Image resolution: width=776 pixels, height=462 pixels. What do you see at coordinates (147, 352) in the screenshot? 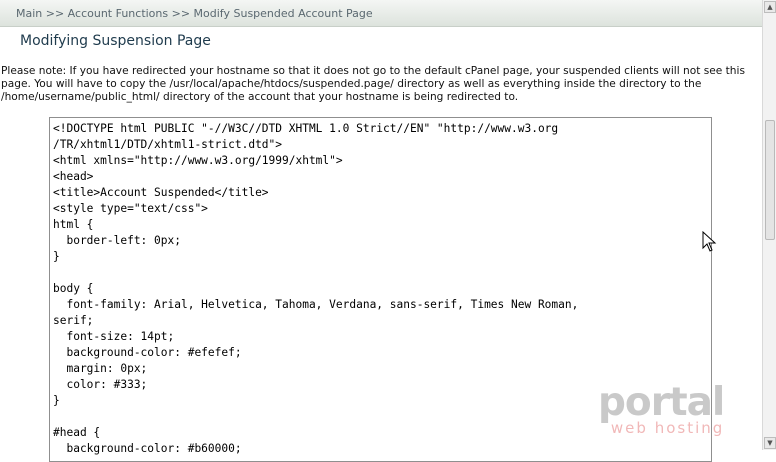
I see `code-line: background-color: #efefef;` at bounding box center [147, 352].